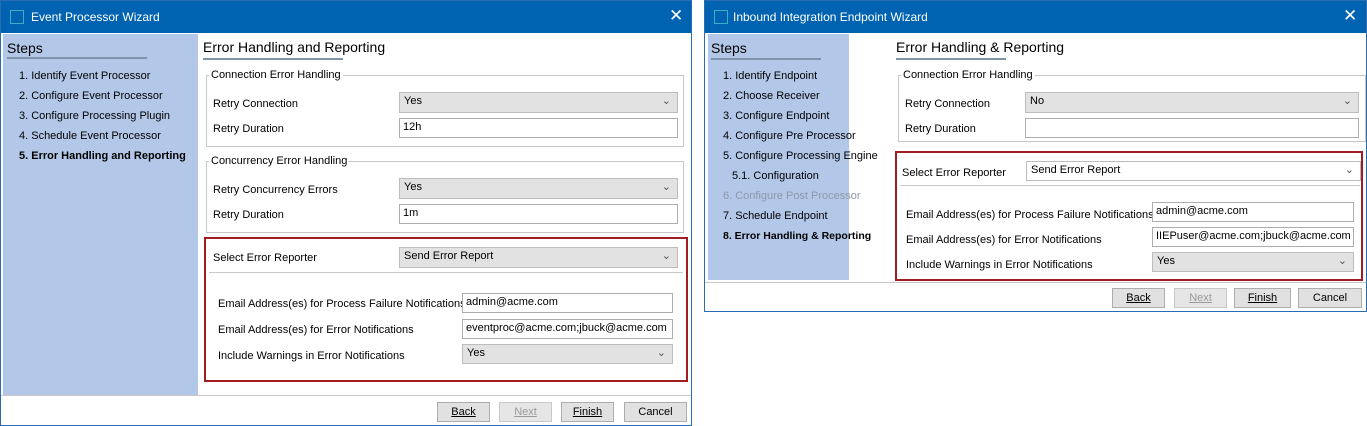  Describe the element at coordinates (102, 156) in the screenshot. I see `step-item-current: 5. Error Handling and Reporting` at that location.